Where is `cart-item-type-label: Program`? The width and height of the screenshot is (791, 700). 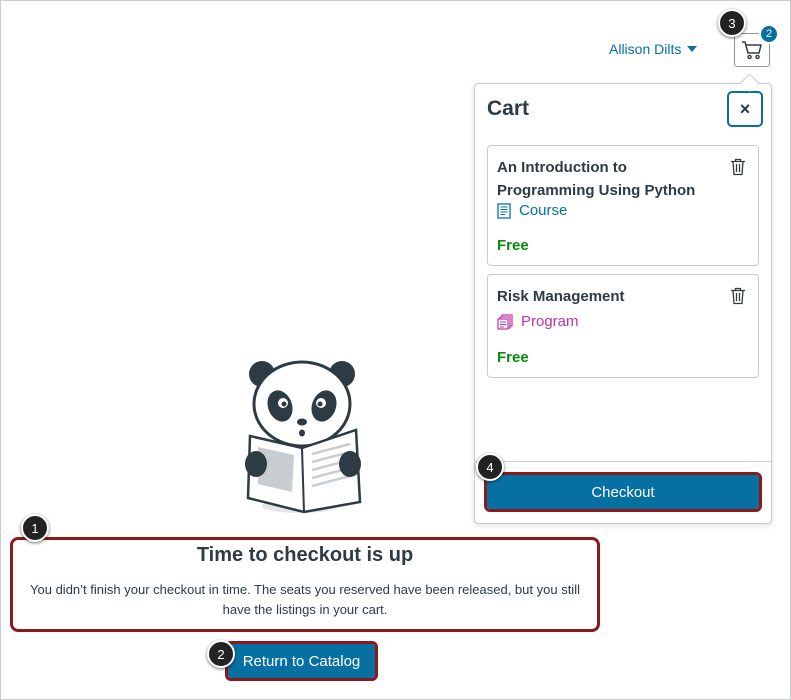 cart-item-type-label: Program is located at coordinates (550, 321).